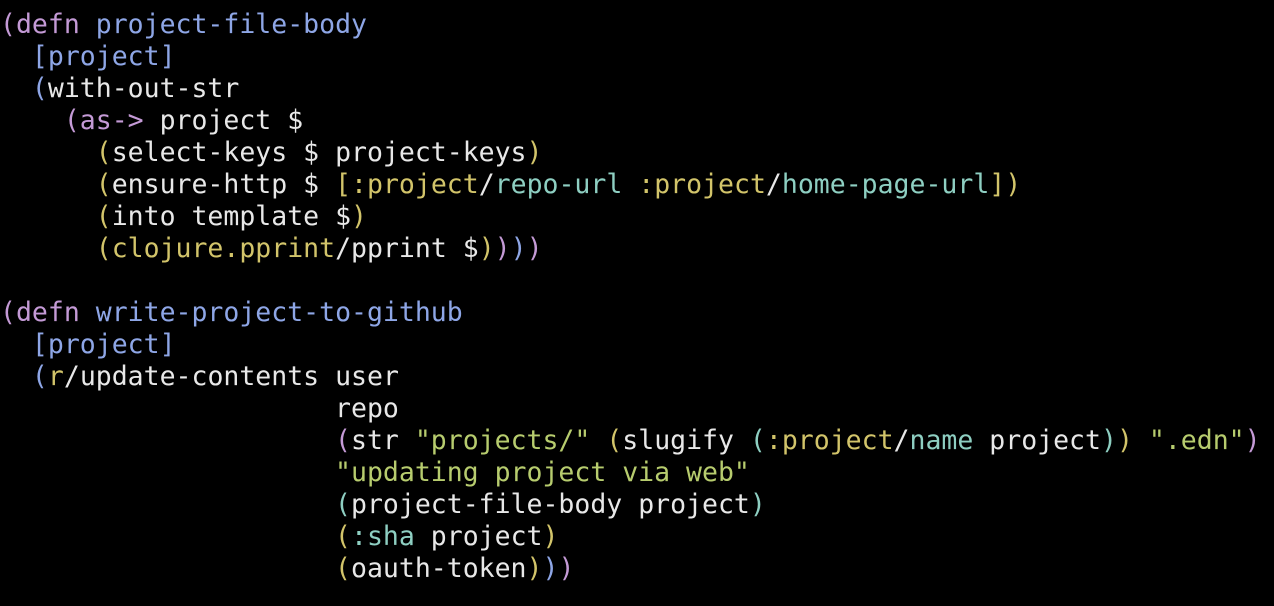  I want to click on code-token-string: "projects/", so click(502, 440).